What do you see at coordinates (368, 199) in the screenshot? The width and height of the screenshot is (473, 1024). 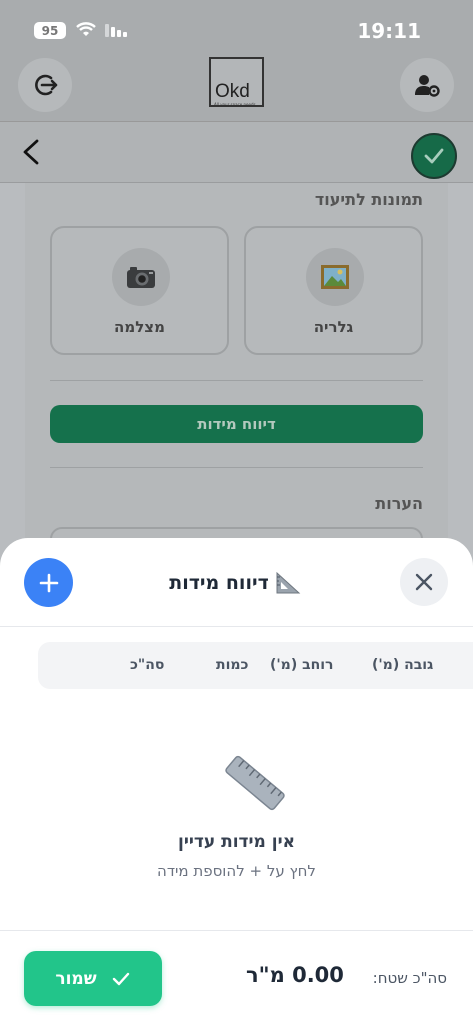 I see `photos-section-title: תמונות לתיעוד` at bounding box center [368, 199].